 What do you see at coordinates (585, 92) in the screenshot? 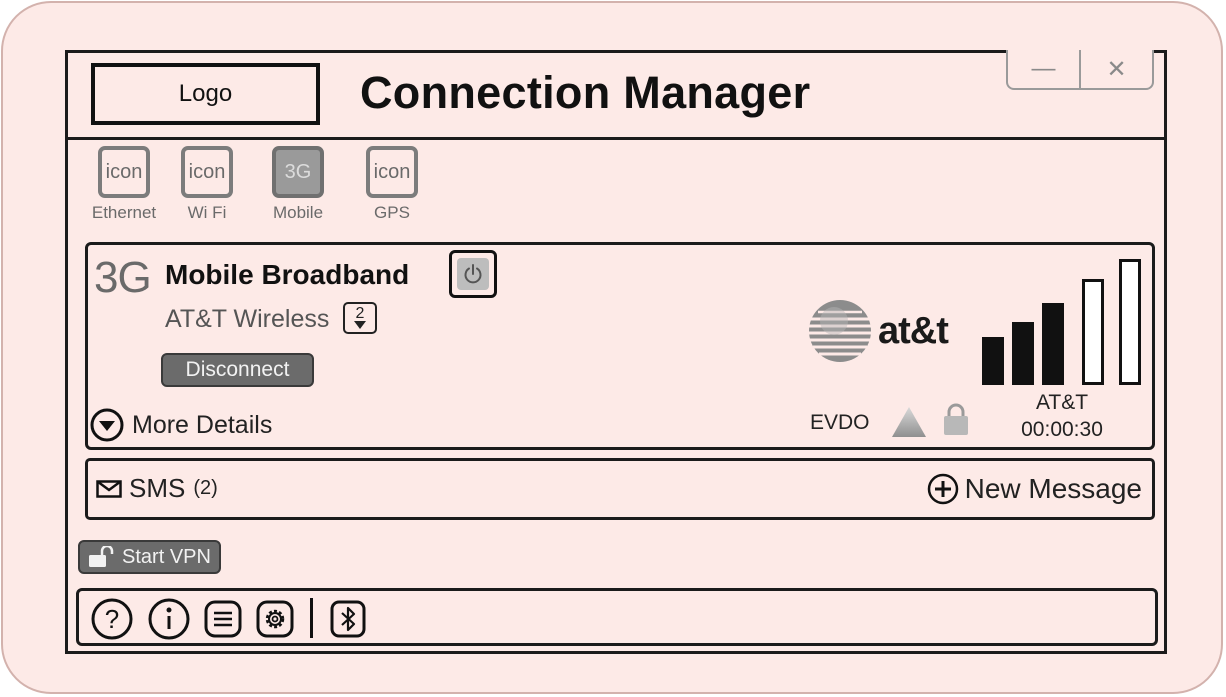
I see `app-title: Connection Manager` at bounding box center [585, 92].